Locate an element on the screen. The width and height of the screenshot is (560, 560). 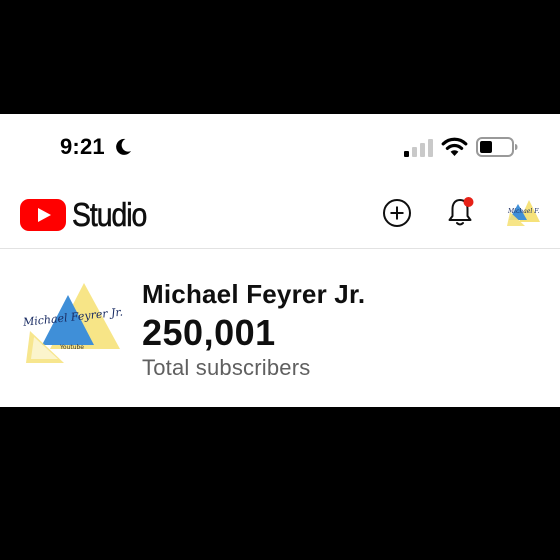
battery-icon is located at coordinates (497, 147).